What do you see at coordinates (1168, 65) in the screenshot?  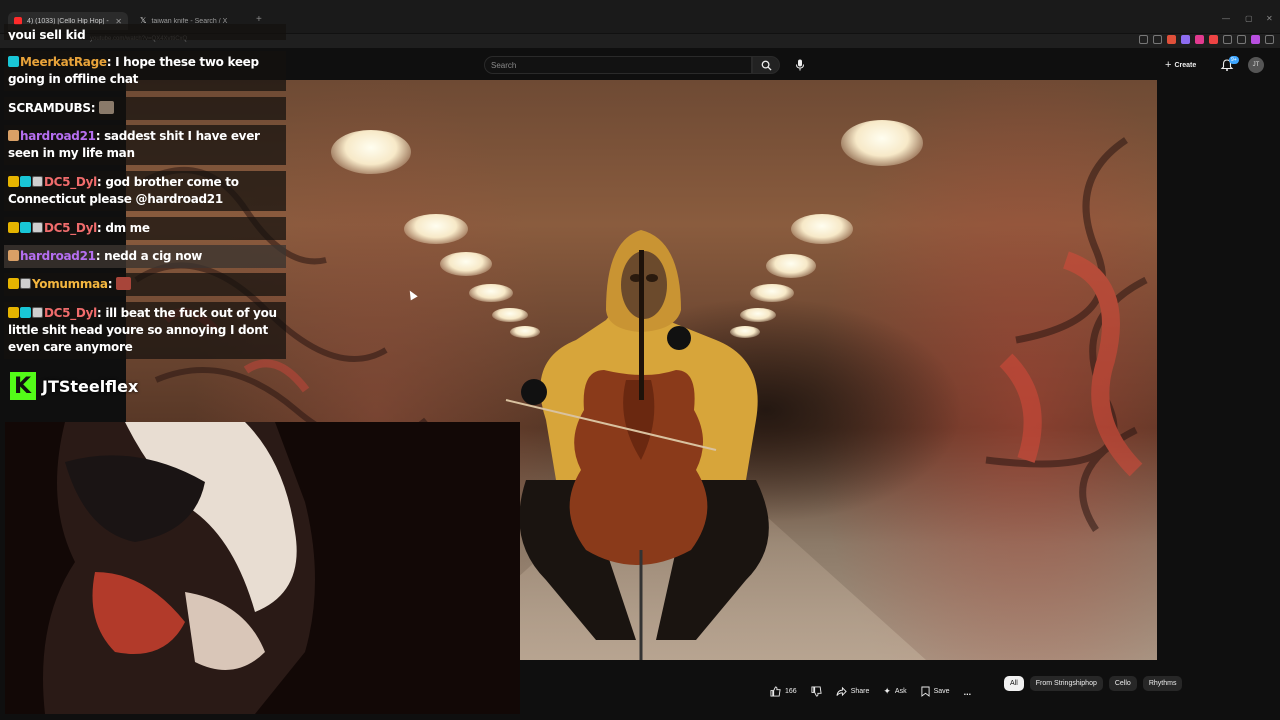 I see `plus-icon: +` at bounding box center [1168, 65].